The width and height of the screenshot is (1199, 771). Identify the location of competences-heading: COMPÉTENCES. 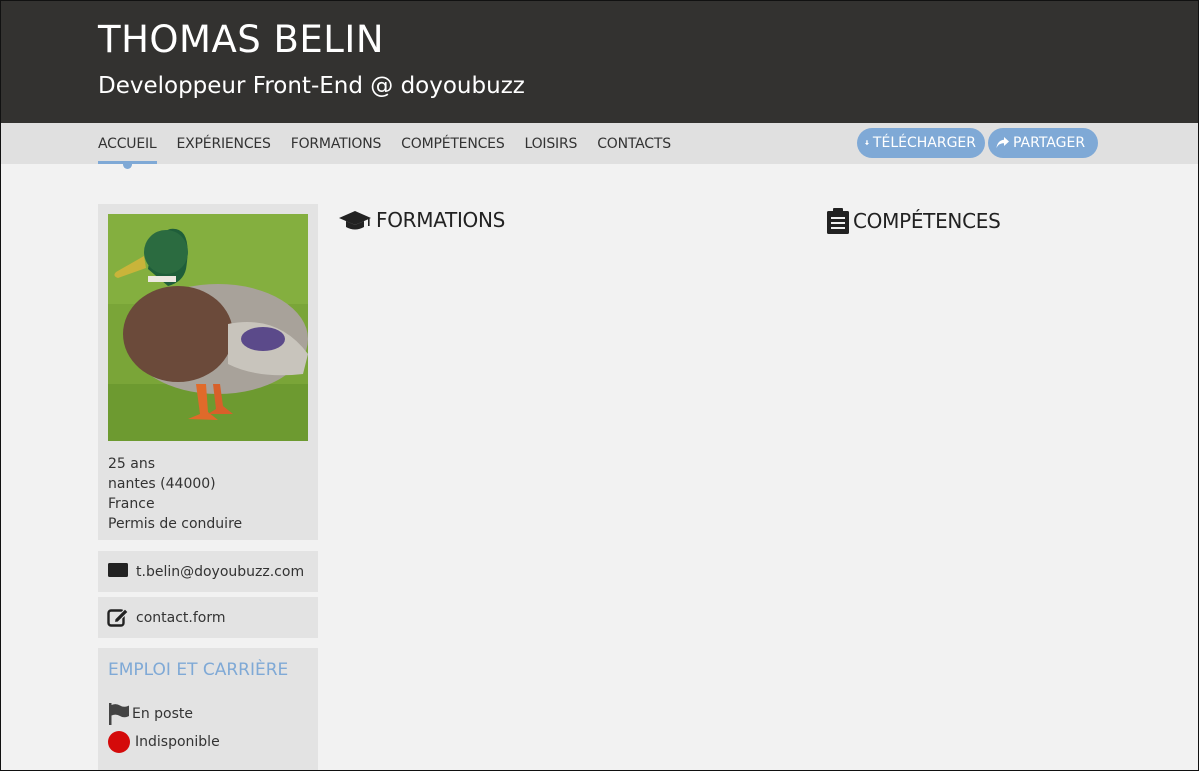
(914, 221).